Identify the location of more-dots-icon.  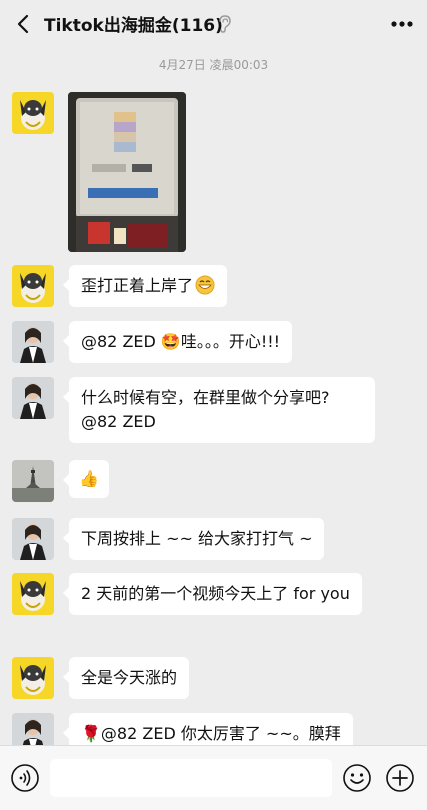
(402, 24).